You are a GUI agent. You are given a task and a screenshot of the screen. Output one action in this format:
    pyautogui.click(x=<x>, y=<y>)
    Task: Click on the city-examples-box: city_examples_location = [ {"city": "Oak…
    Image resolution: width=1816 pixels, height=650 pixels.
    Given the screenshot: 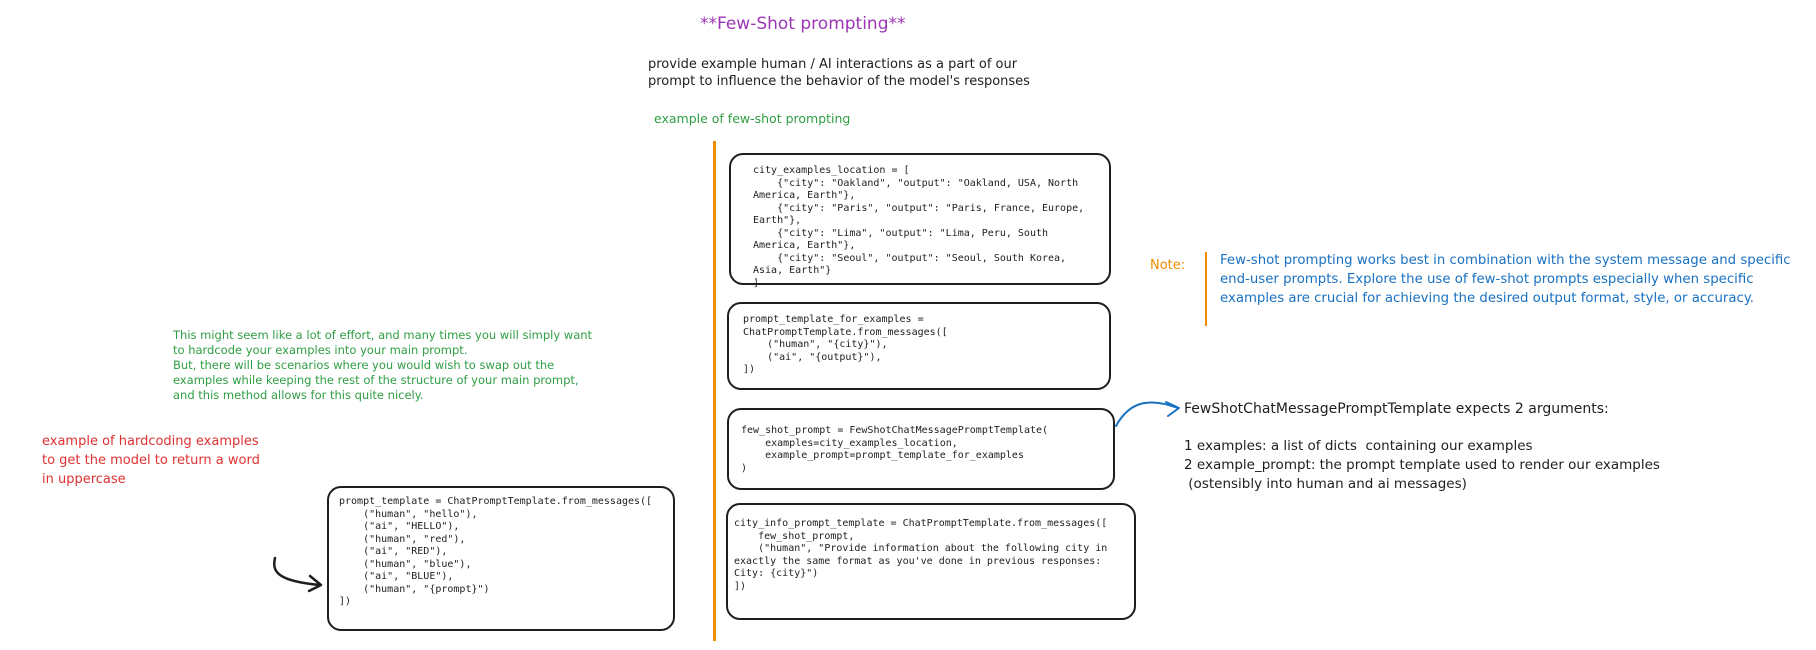 What is the action you would take?
    pyautogui.click(x=920, y=221)
    